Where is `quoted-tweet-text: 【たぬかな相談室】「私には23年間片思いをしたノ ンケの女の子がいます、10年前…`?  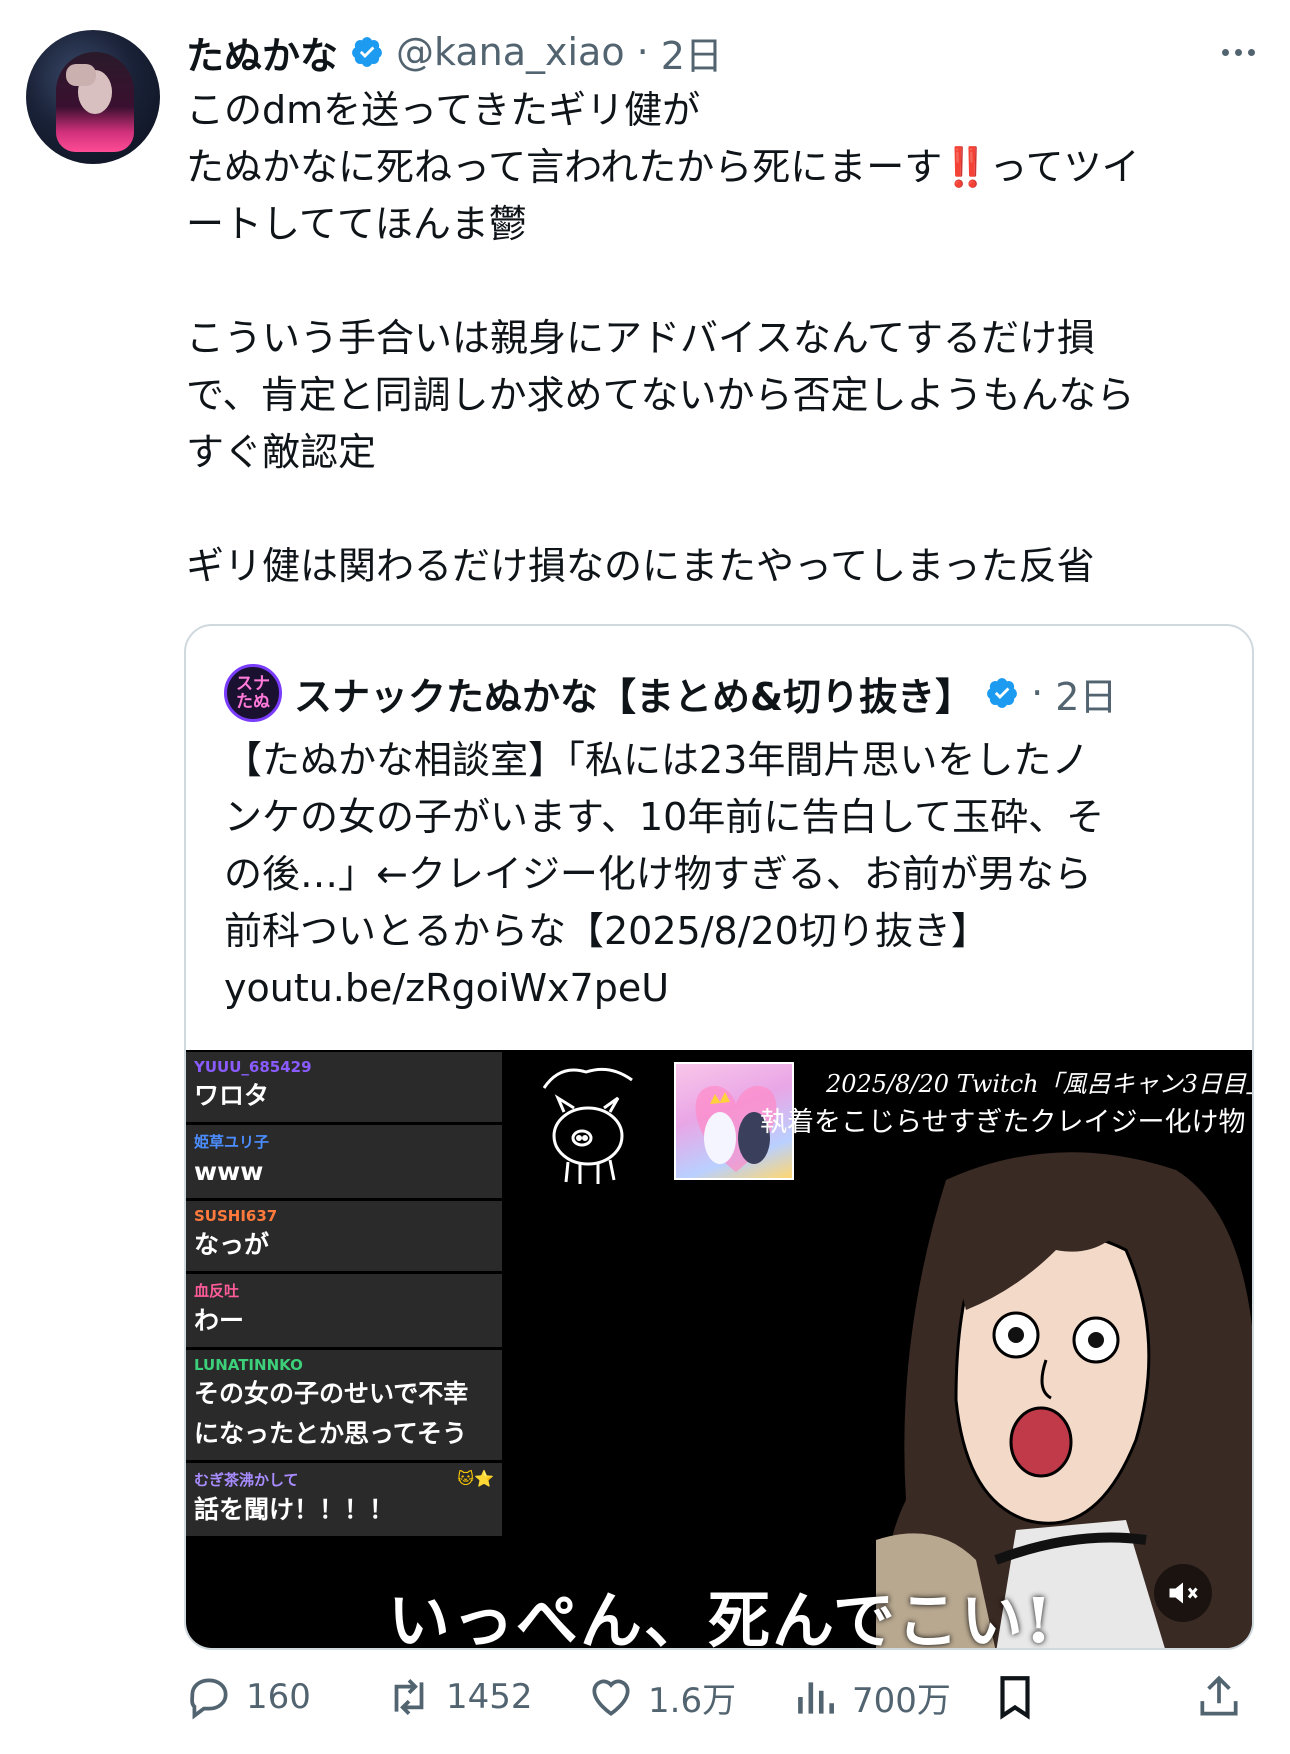 quoted-tweet-text: 【たぬかな相談室】「私には23年間片思いをしたノ ンケの女の子がいます、10年前… is located at coordinates (664, 874).